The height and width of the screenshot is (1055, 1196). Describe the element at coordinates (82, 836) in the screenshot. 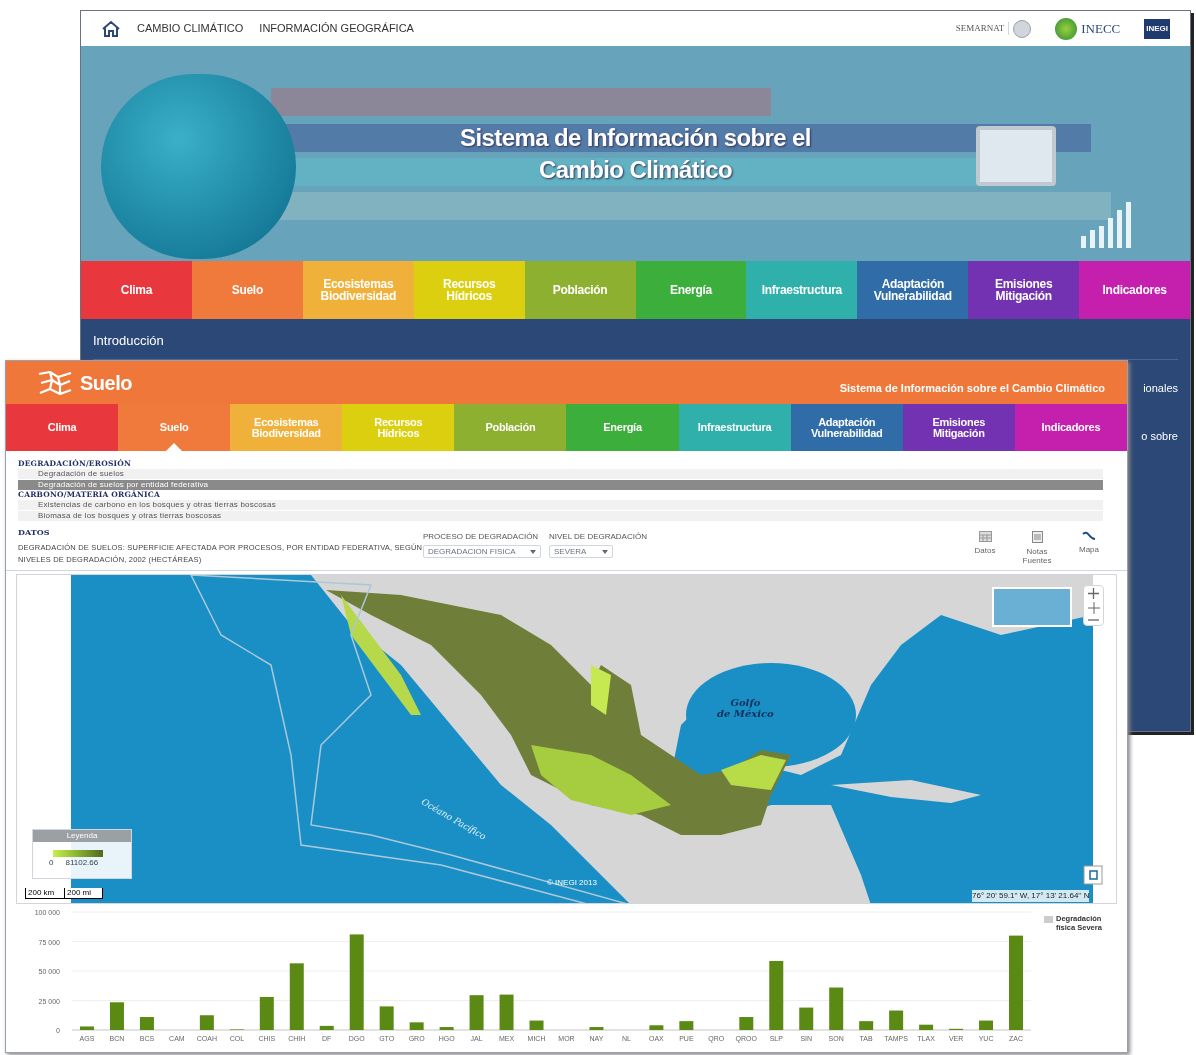

I see `legend-title: Leyenda` at that location.